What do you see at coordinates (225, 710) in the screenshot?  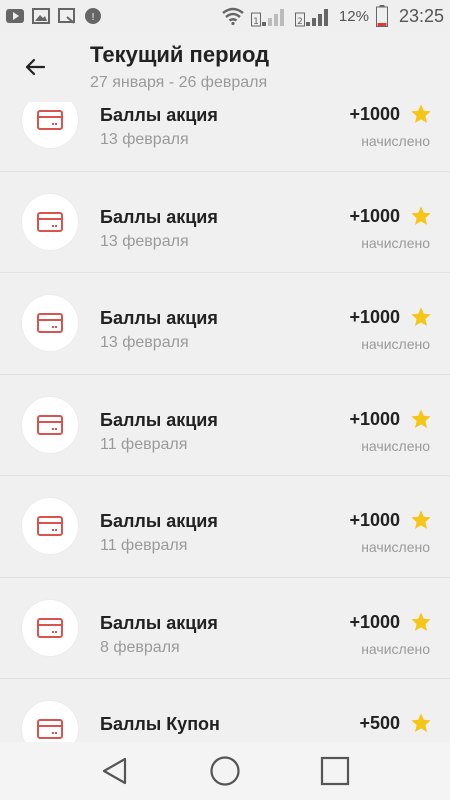 I see `transaction-row: Баллы Купон +500` at bounding box center [225, 710].